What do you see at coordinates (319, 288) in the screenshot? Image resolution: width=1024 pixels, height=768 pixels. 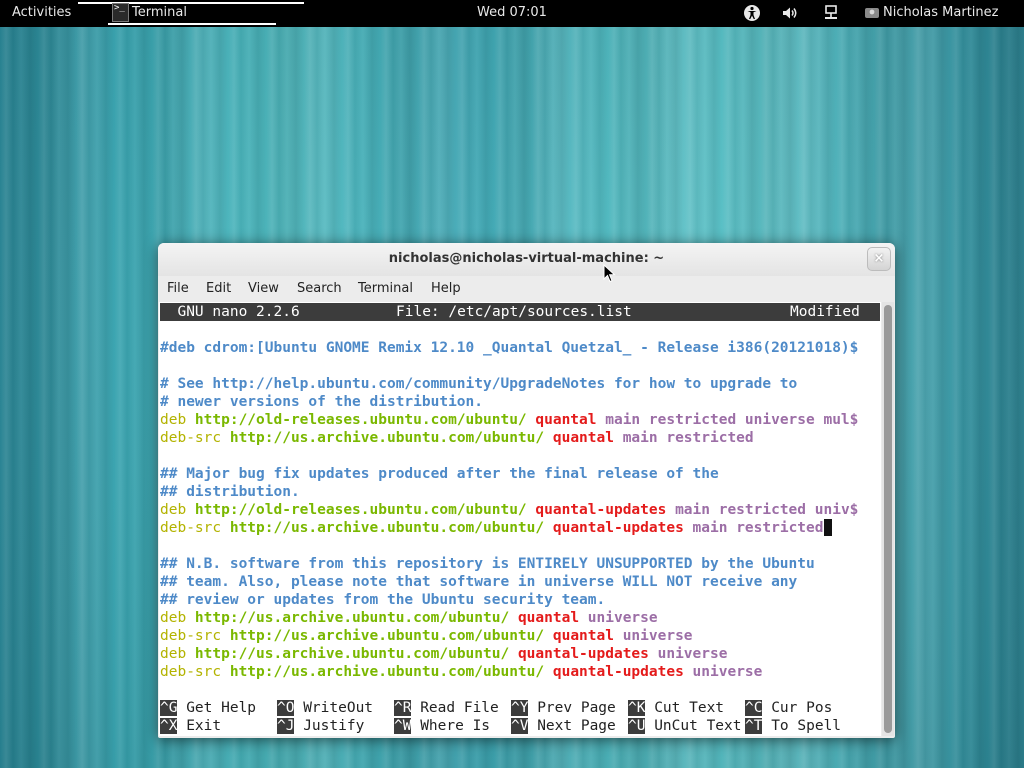 I see `menu-search: Search` at bounding box center [319, 288].